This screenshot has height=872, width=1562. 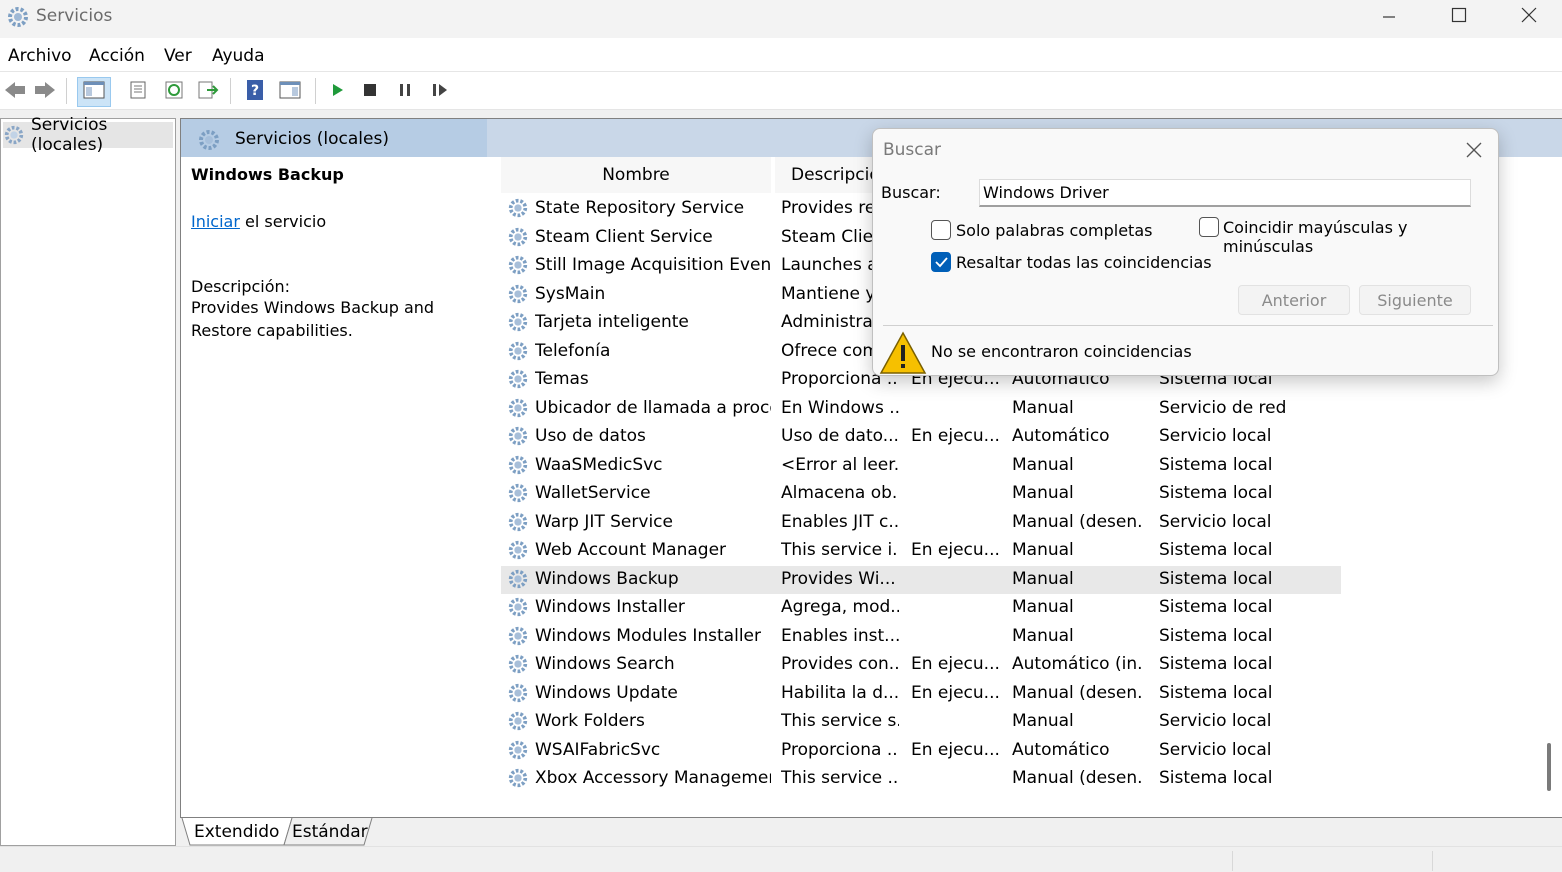 What do you see at coordinates (912, 150) in the screenshot?
I see `find-dialog-title: Buscar` at bounding box center [912, 150].